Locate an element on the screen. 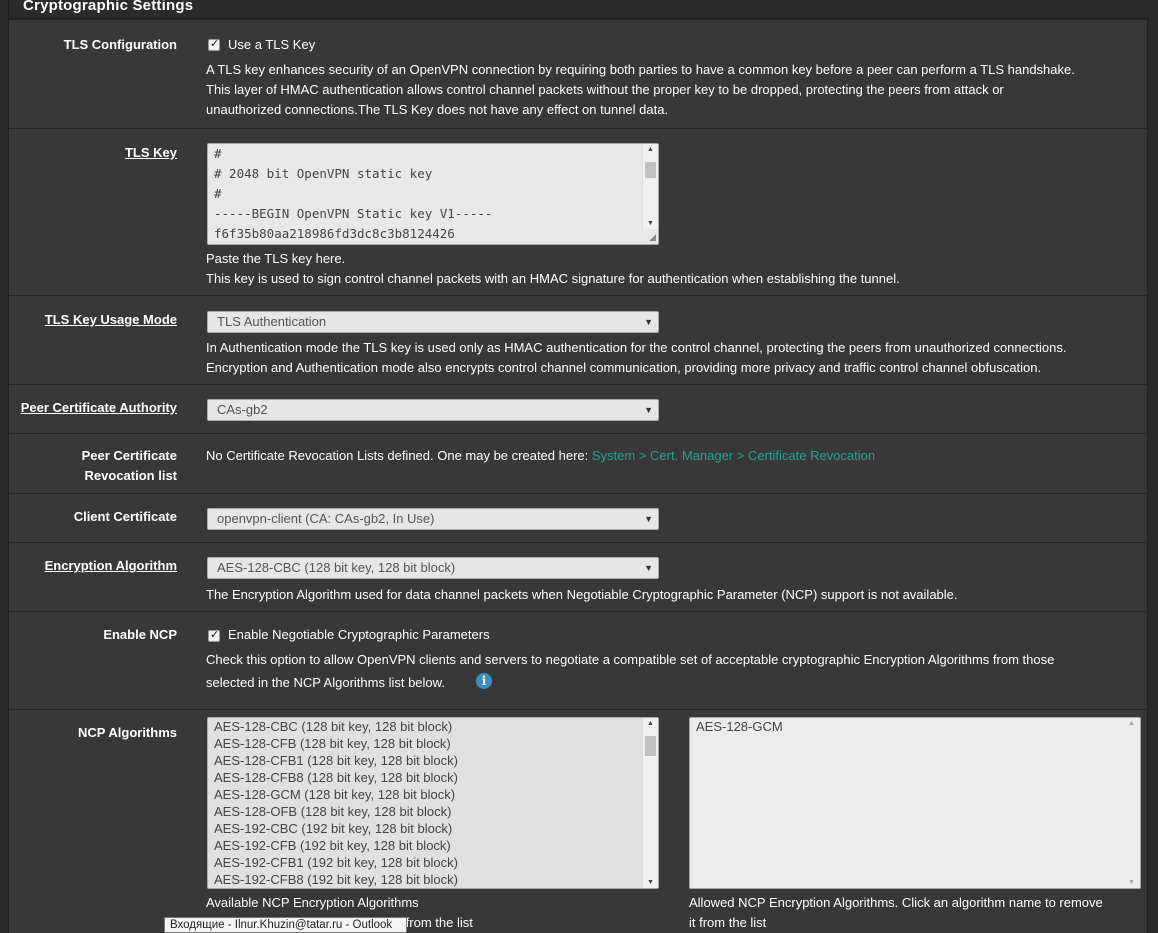  list-item: AES-192-CFB (192 bit key, 128 bit block) is located at coordinates (433, 845).